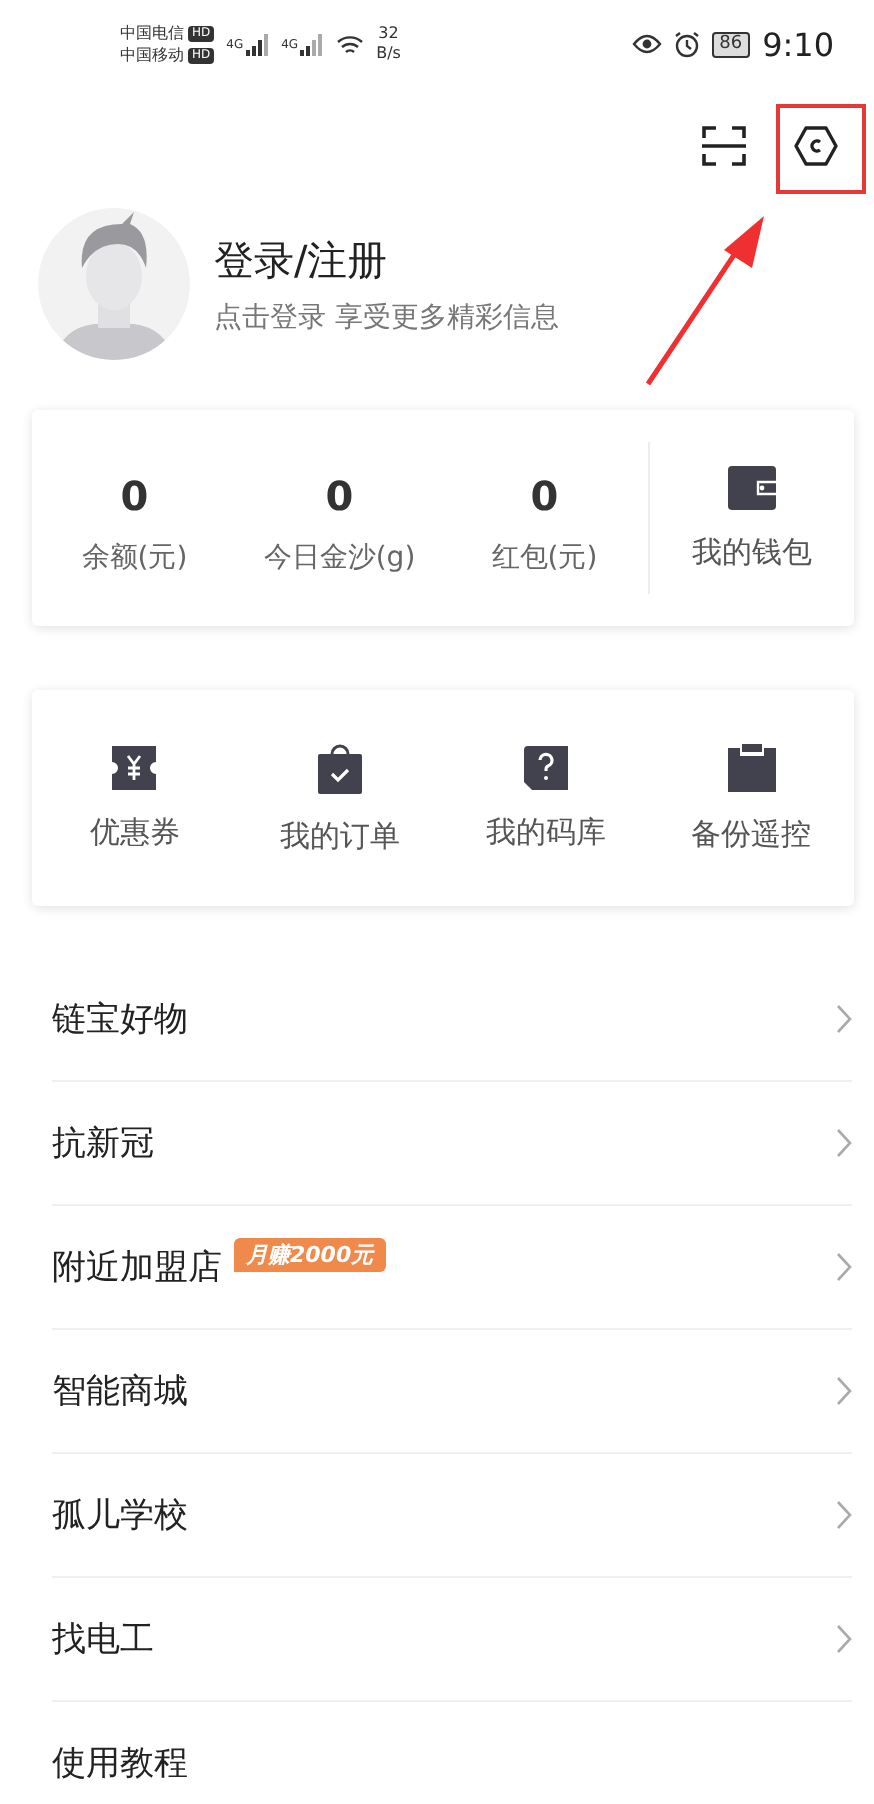  What do you see at coordinates (545, 767) in the screenshot?
I see `question-icon` at bounding box center [545, 767].